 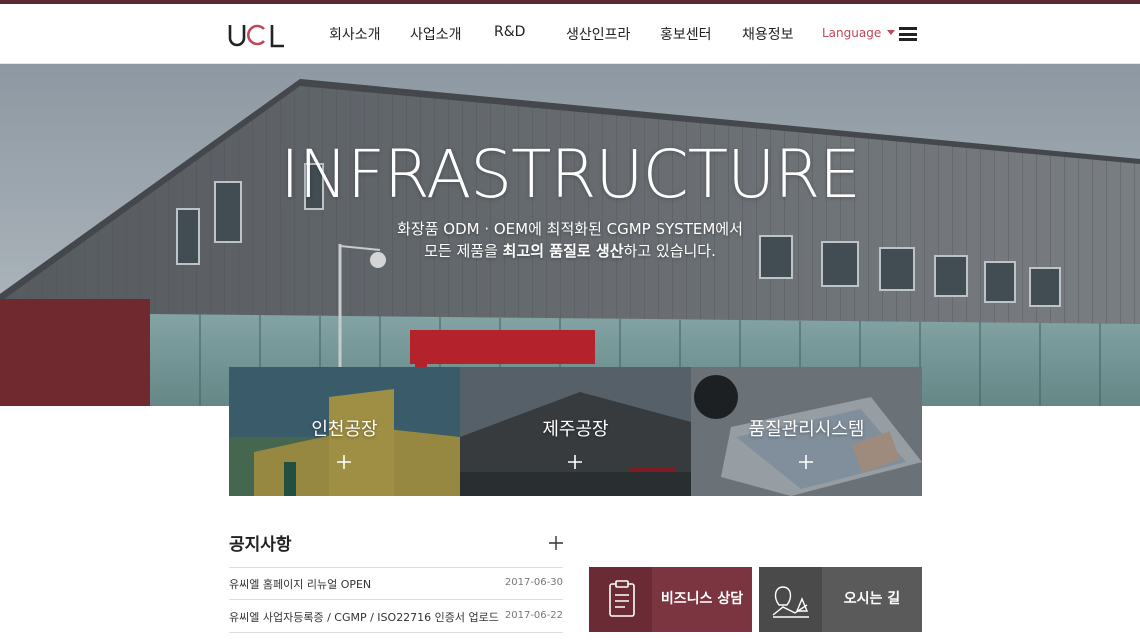 I want to click on tile-incheon-label: 인천공장, so click(x=344, y=429).